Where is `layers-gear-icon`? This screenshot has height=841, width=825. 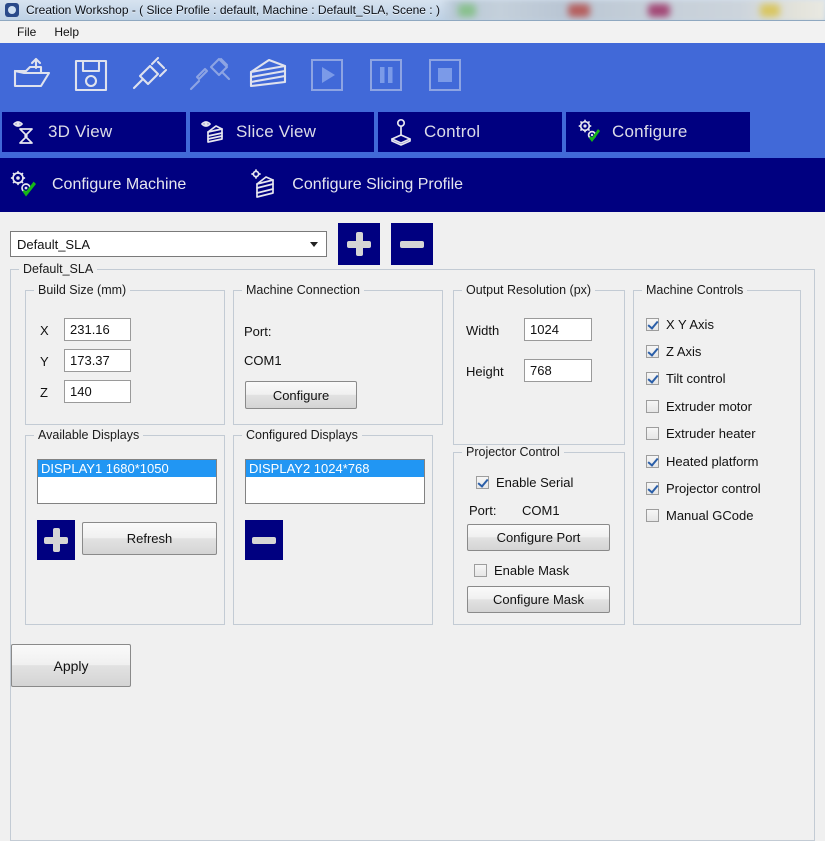 layers-gear-icon is located at coordinates (263, 185).